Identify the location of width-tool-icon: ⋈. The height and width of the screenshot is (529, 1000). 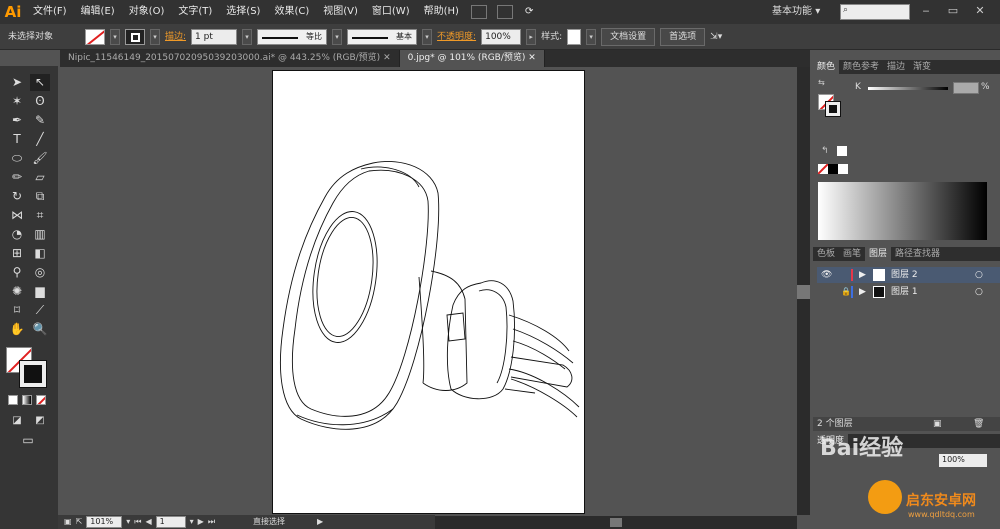
(17, 215).